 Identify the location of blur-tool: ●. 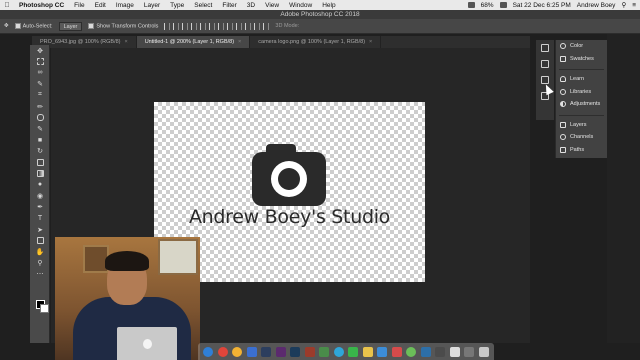
(40, 184).